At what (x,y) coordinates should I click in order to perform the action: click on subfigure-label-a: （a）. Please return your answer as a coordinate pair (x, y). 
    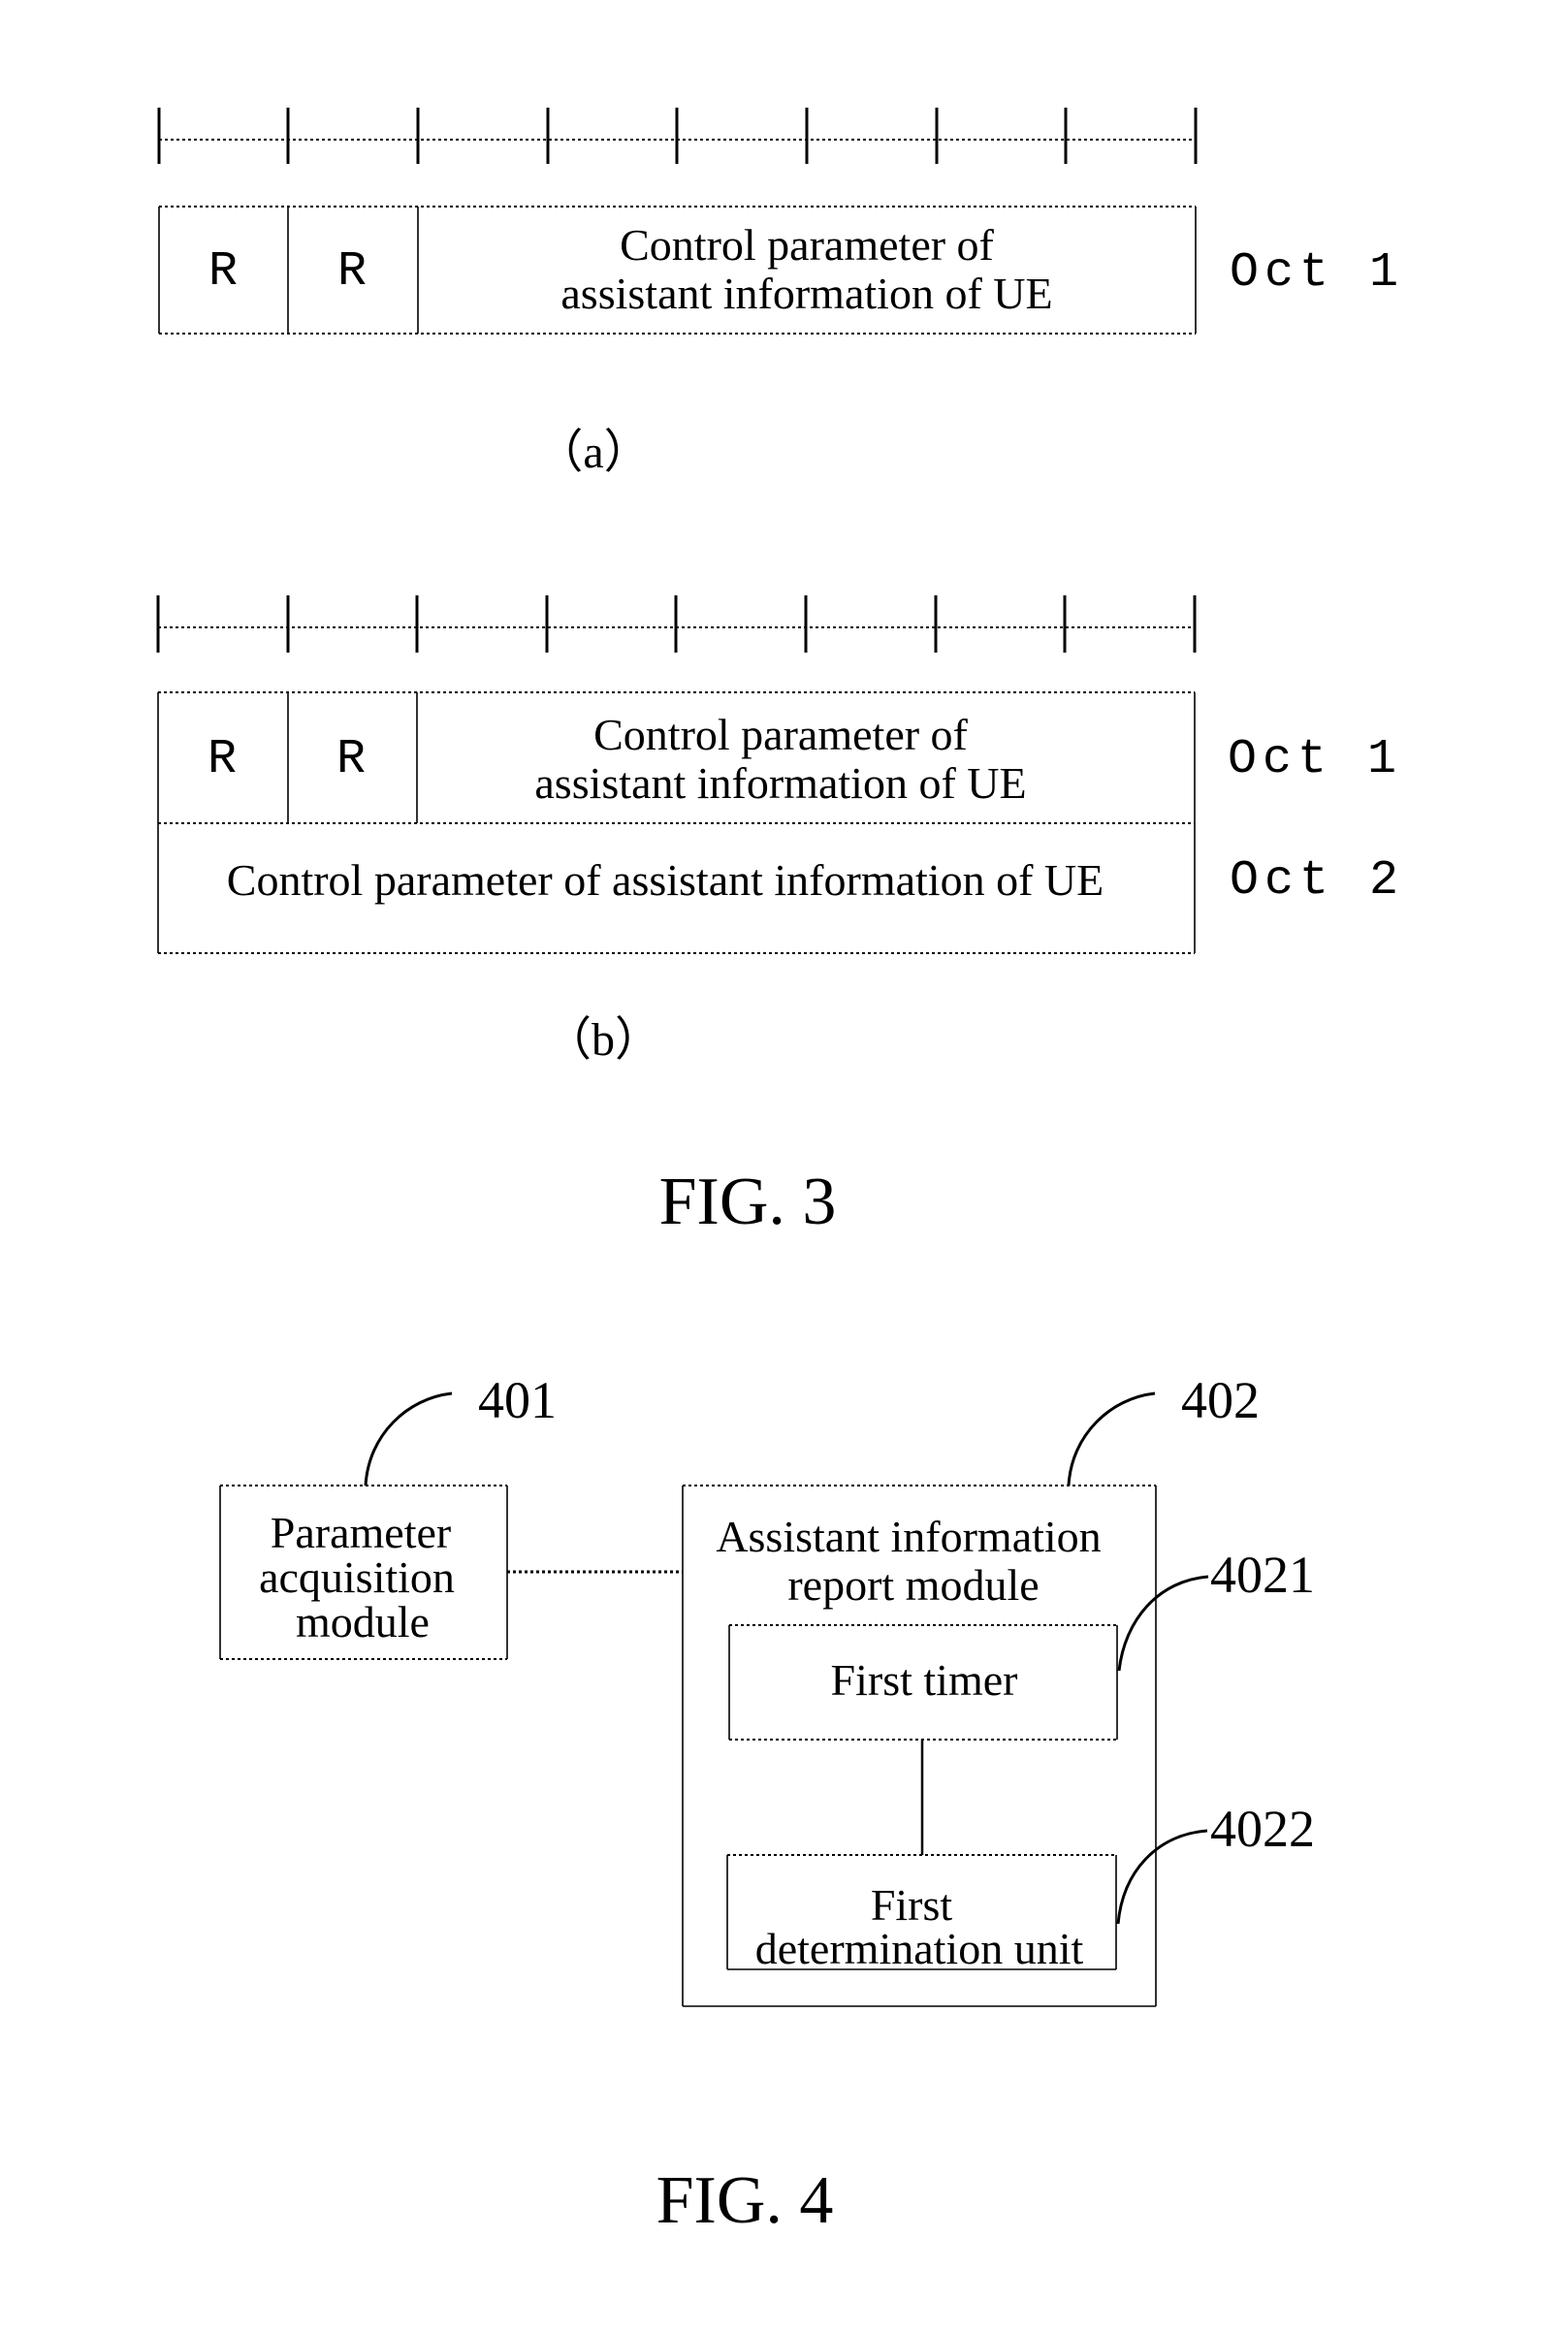
    Looking at the image, I should click on (593, 452).